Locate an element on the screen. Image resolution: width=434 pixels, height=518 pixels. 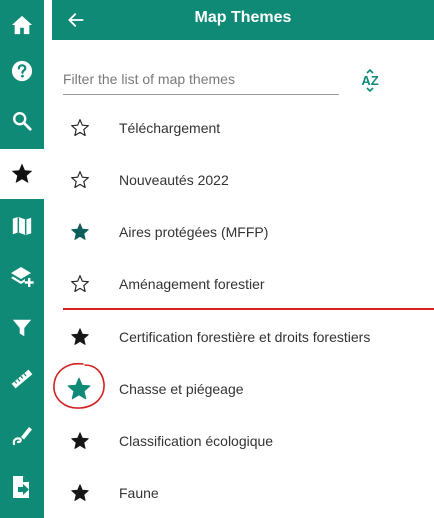
sort-az-button: AZ is located at coordinates (370, 80).